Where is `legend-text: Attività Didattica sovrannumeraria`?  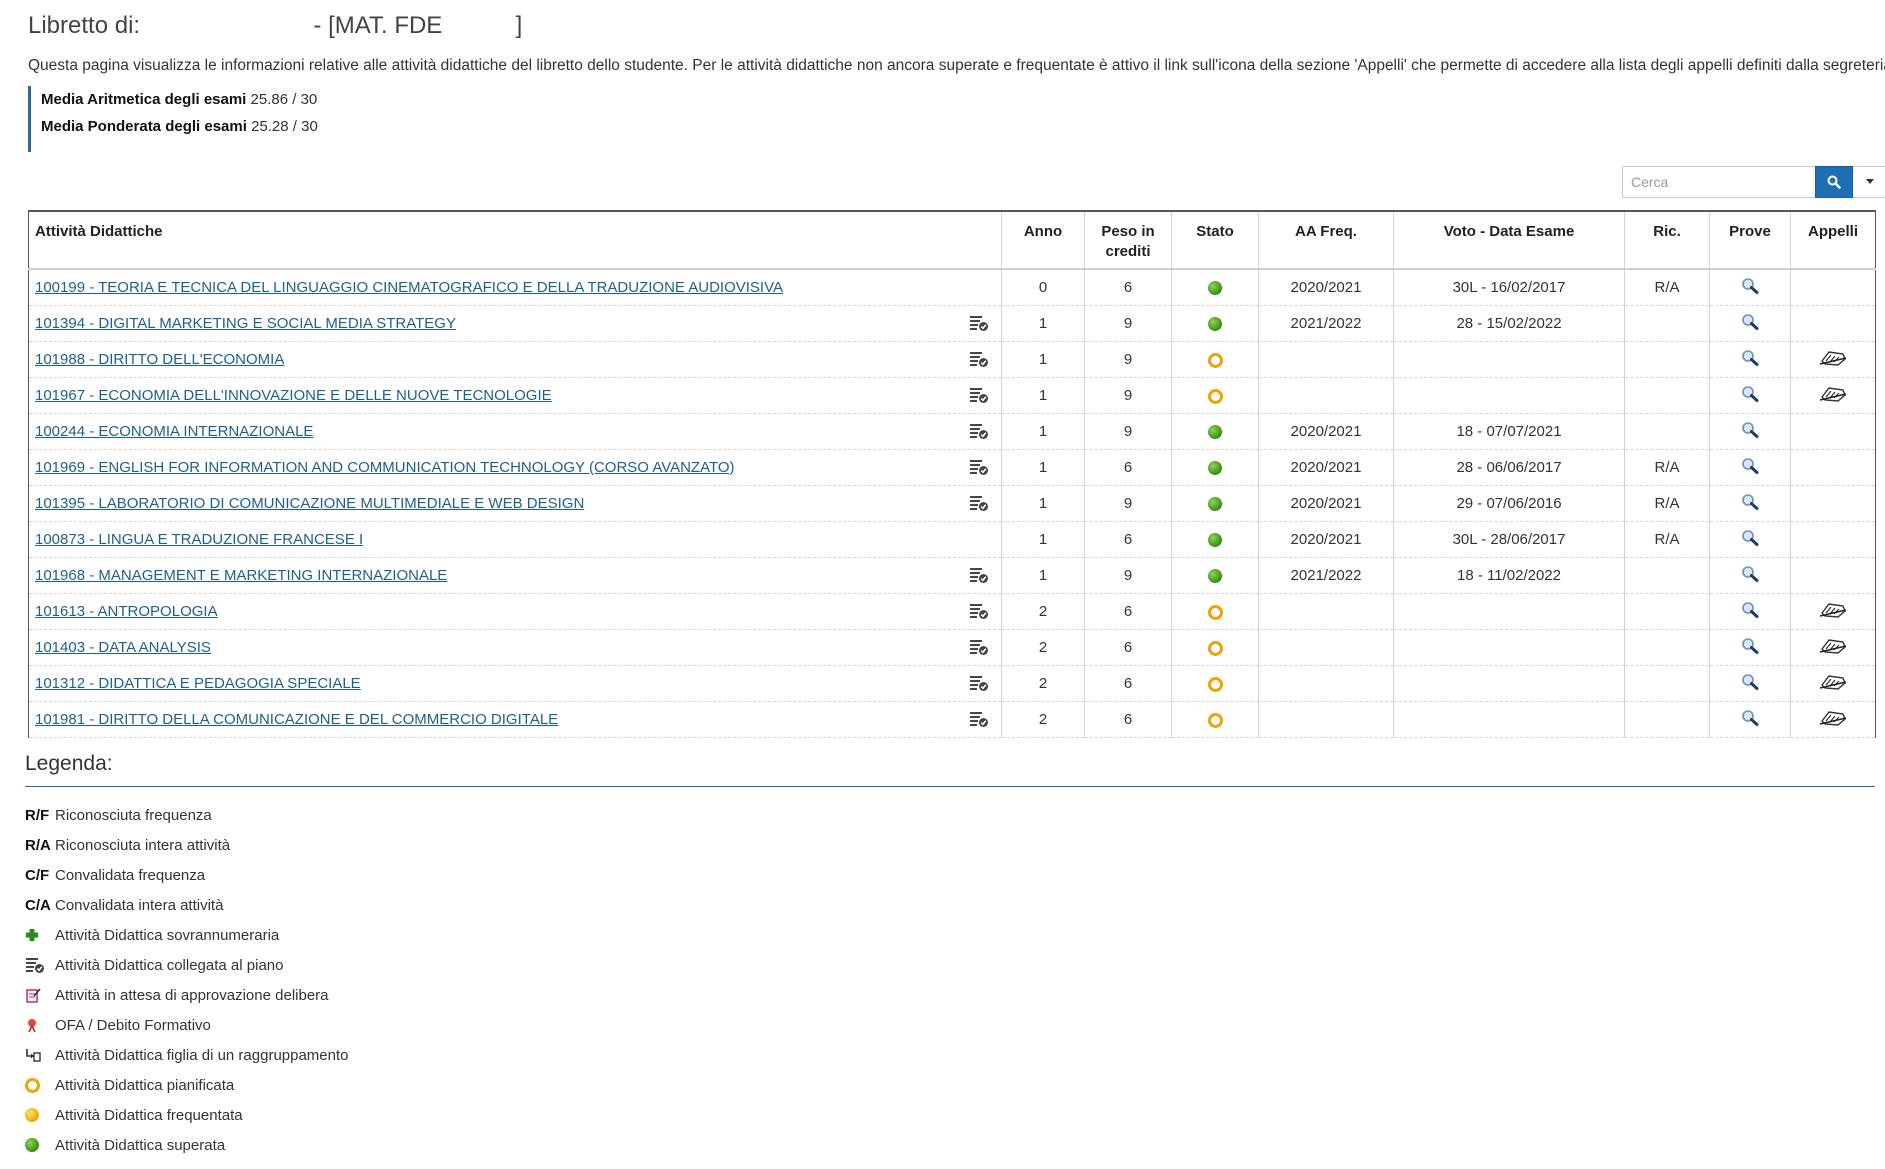 legend-text: Attività Didattica sovrannumeraria is located at coordinates (167, 935).